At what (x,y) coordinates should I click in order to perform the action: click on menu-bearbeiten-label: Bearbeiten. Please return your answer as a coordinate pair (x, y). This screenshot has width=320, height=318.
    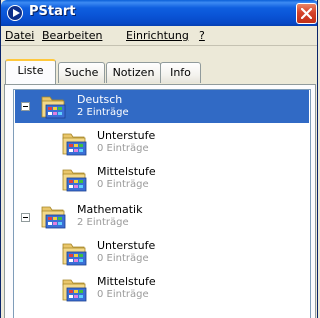
    Looking at the image, I should click on (72, 35).